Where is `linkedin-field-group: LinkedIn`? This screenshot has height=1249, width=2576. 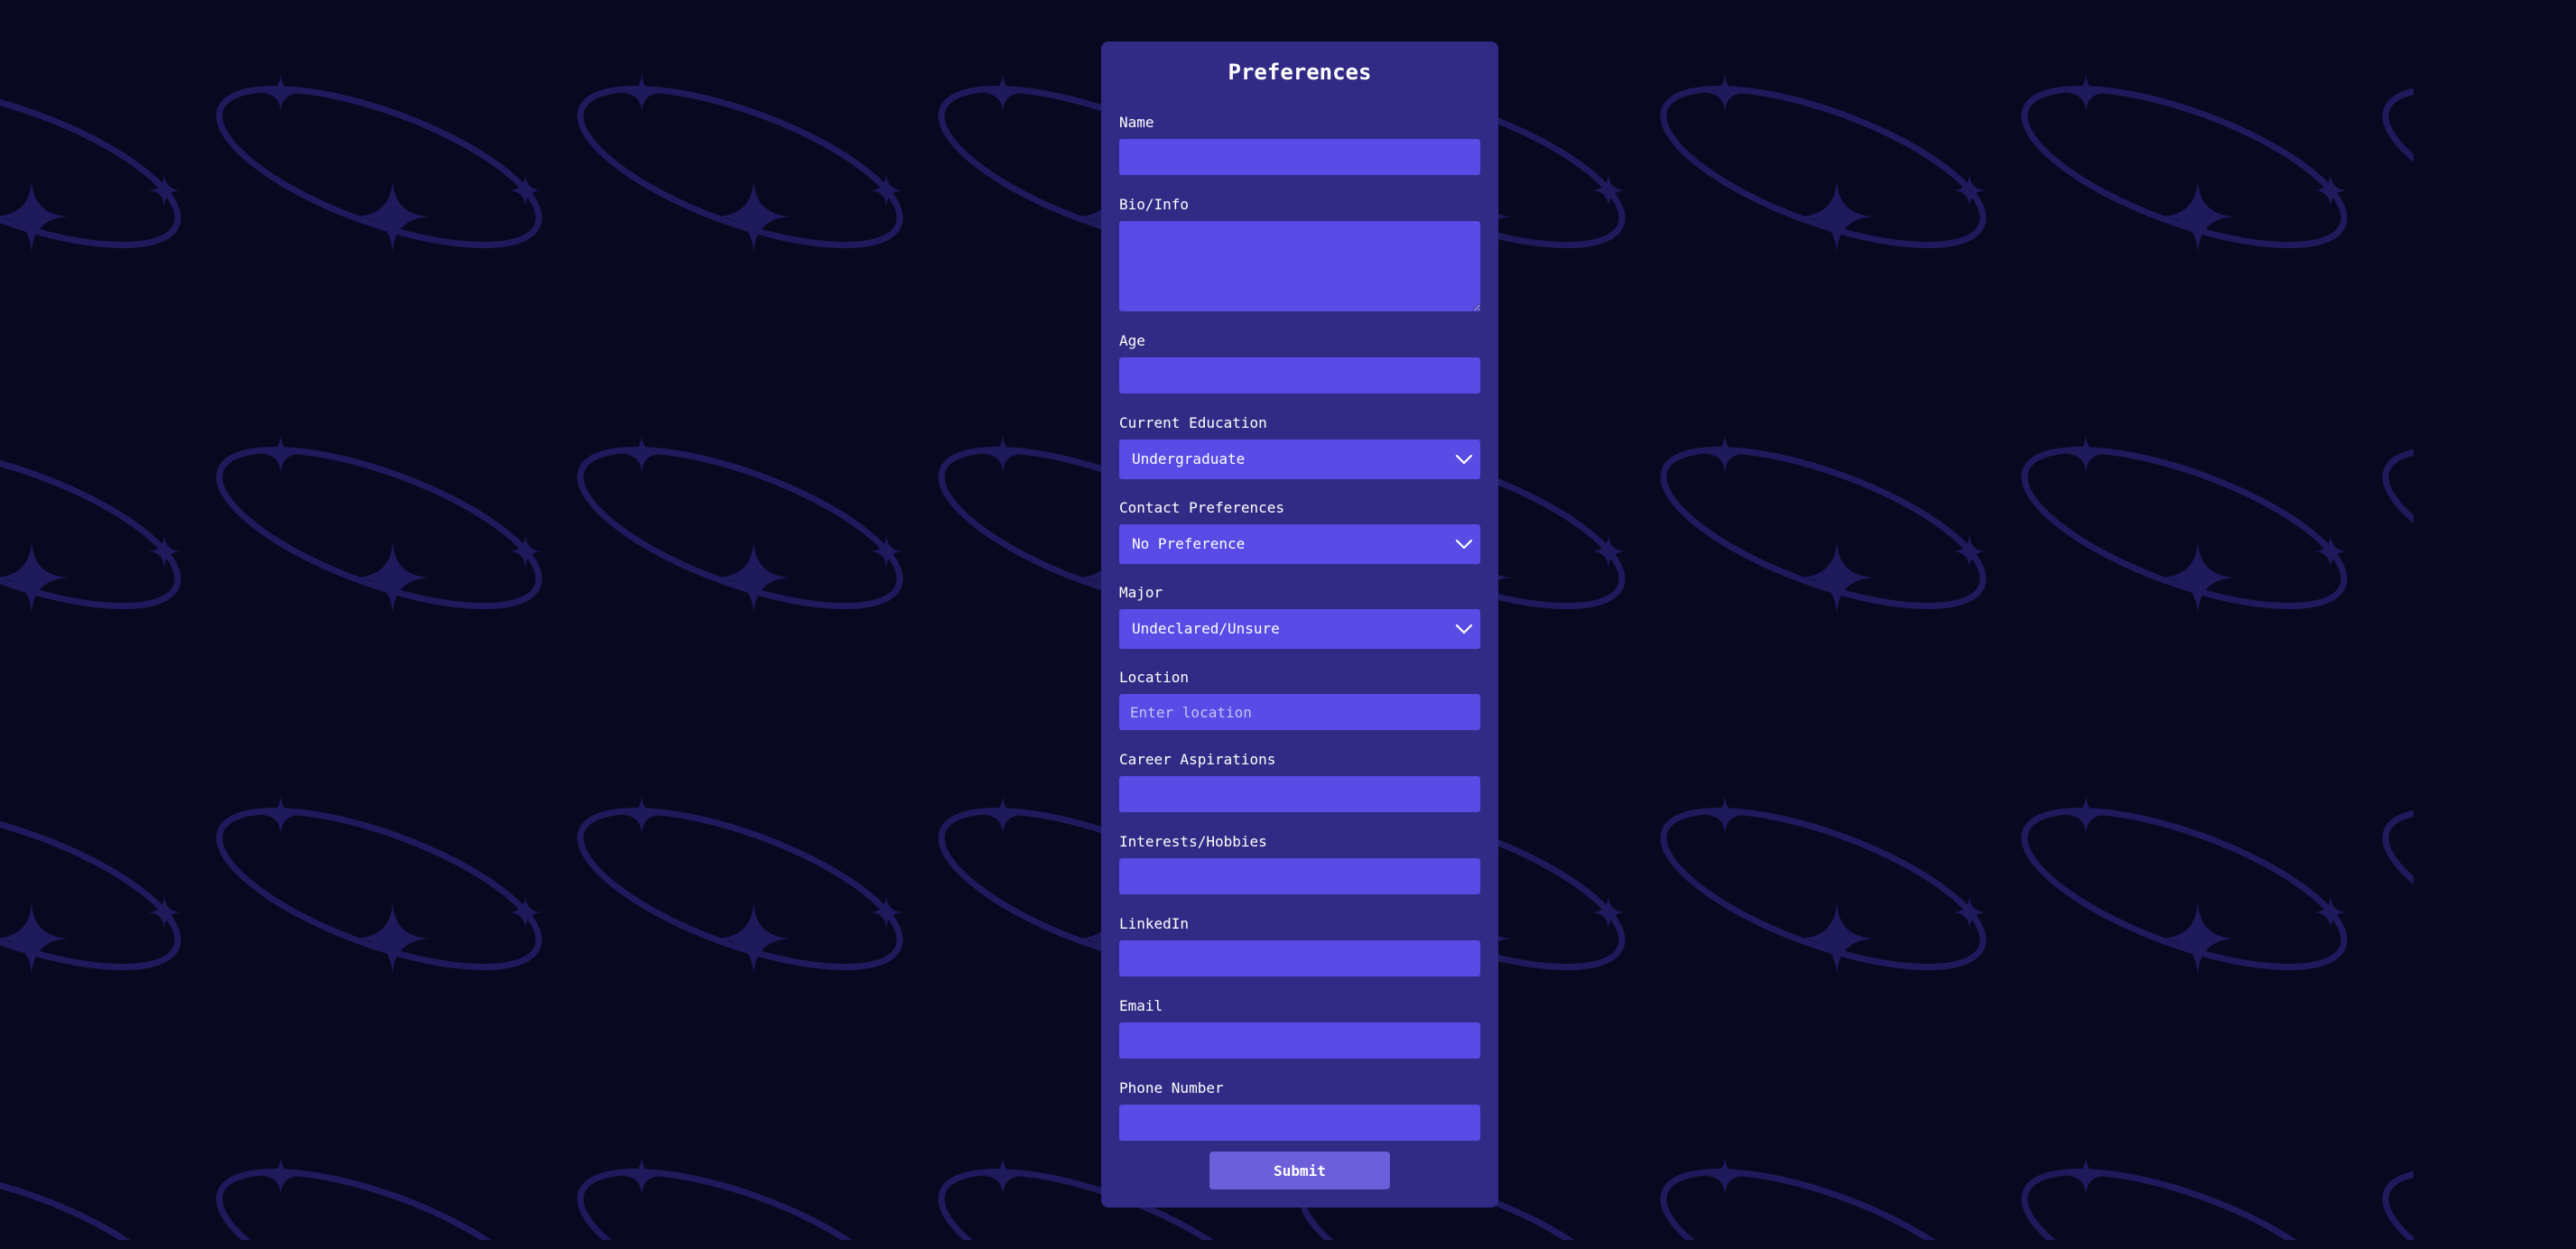
linkedin-field-group: LinkedIn is located at coordinates (1299, 945).